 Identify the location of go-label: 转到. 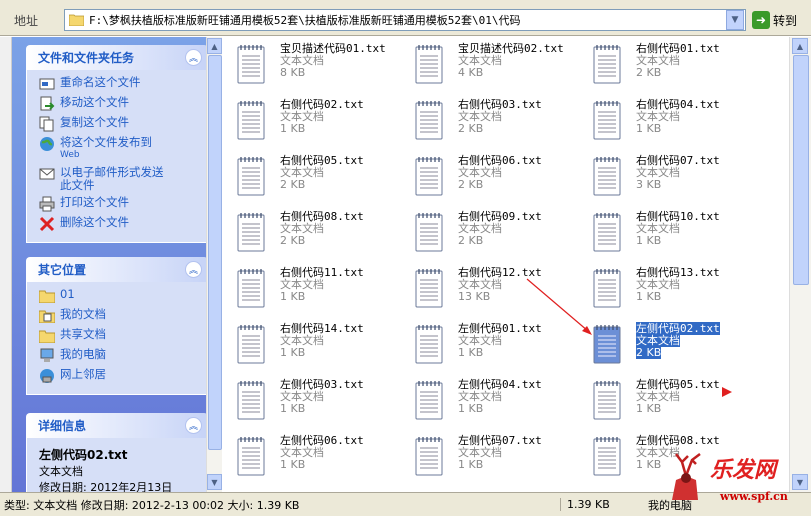
(785, 20).